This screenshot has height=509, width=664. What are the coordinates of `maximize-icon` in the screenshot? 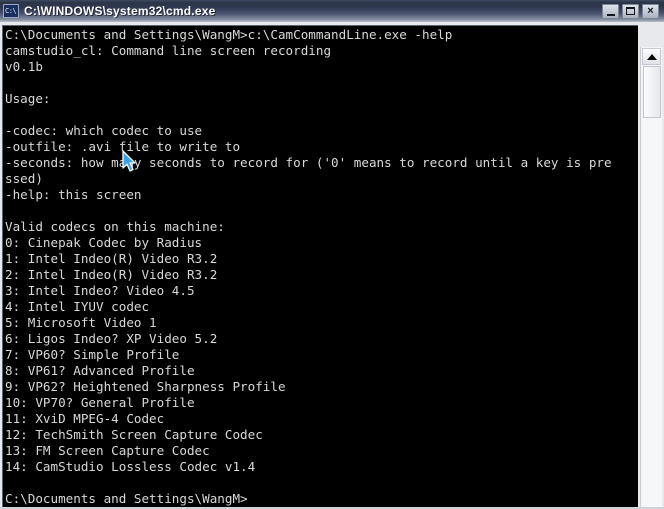 It's located at (630, 11).